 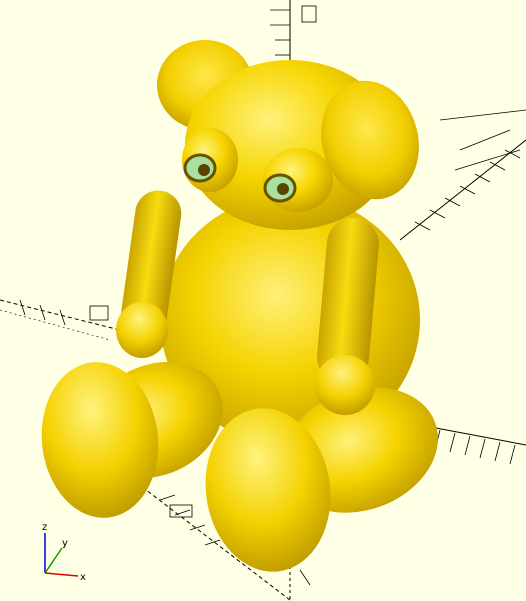 What do you see at coordinates (83, 577) in the screenshot?
I see `gizmo-x-label: x` at bounding box center [83, 577].